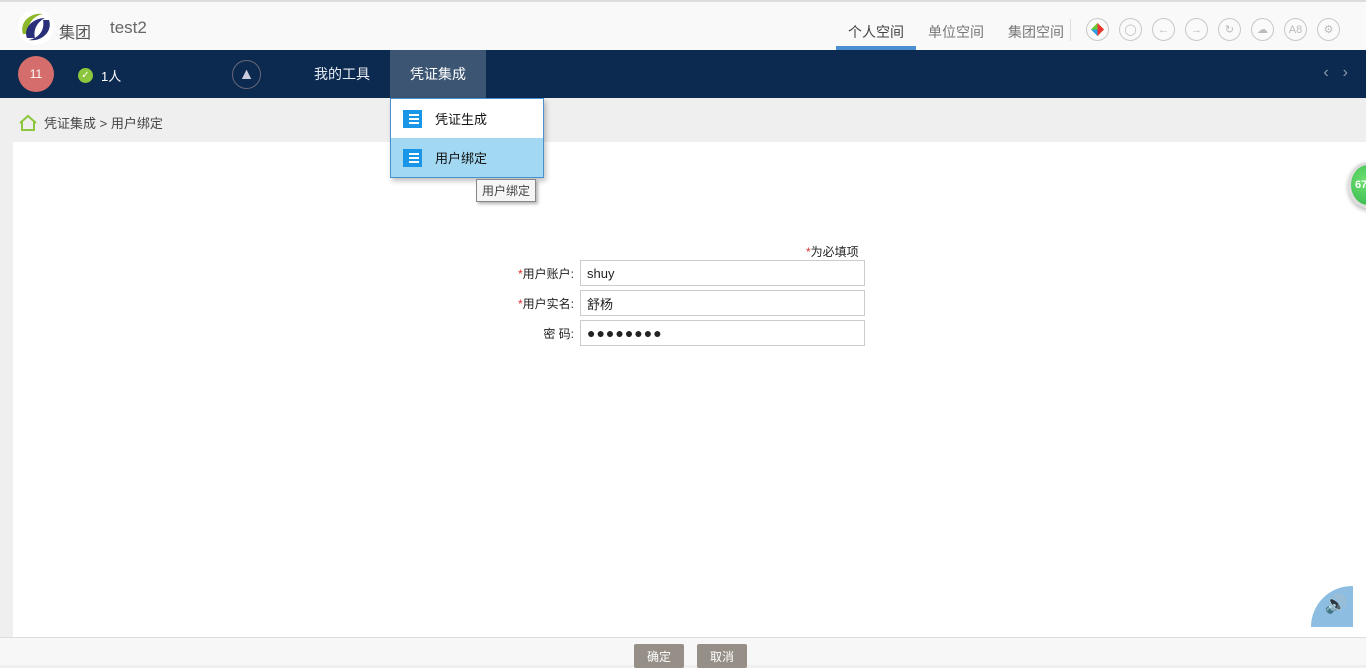  I want to click on tab-group-space: 集团空间, so click(1036, 26).